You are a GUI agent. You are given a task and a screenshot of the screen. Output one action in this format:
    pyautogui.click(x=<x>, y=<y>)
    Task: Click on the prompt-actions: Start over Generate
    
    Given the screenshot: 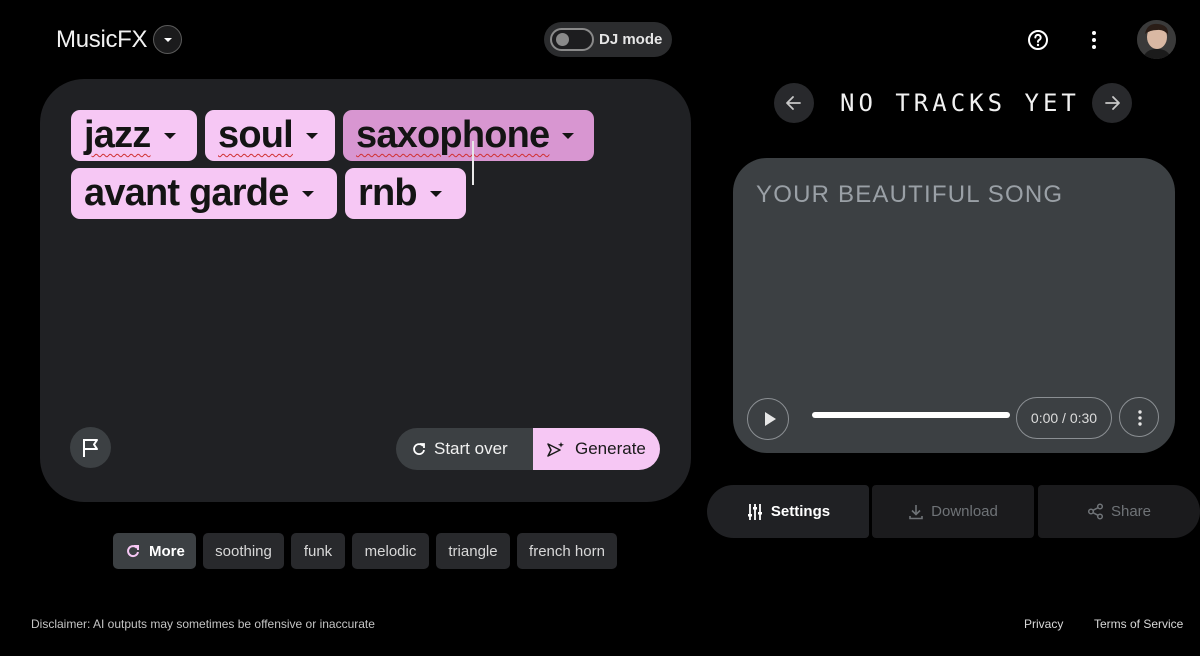 What is the action you would take?
    pyautogui.click(x=528, y=449)
    